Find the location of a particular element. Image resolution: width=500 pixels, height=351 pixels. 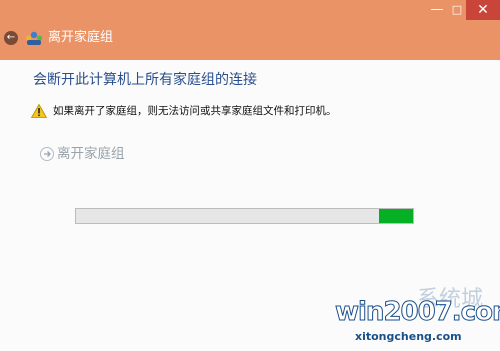

warning-triangle-icon is located at coordinates (39, 111).